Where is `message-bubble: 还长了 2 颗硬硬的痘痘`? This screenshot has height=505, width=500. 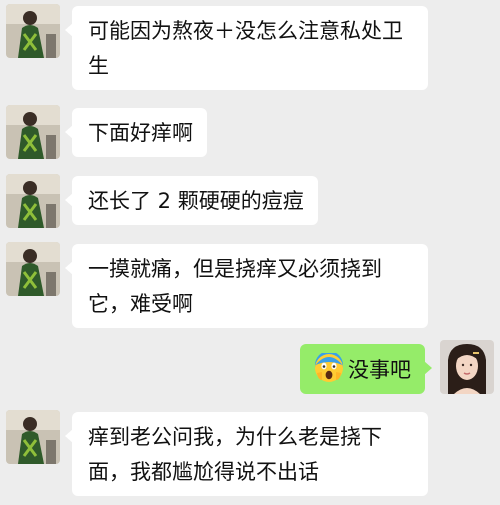 message-bubble: 还长了 2 颗硬硬的痘痘 is located at coordinates (191, 200).